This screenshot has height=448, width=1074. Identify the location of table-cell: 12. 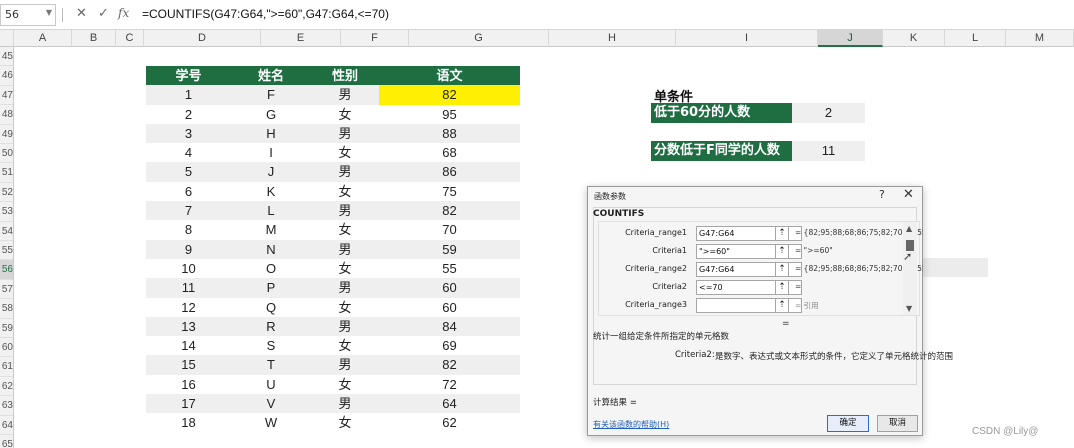
(188, 307).